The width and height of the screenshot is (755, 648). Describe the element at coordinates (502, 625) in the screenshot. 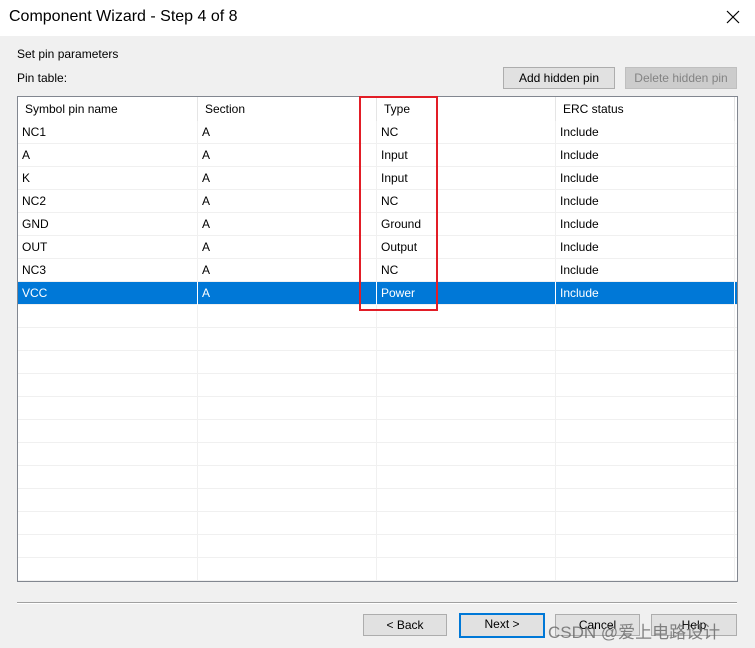

I see `next-button: Next >` at that location.